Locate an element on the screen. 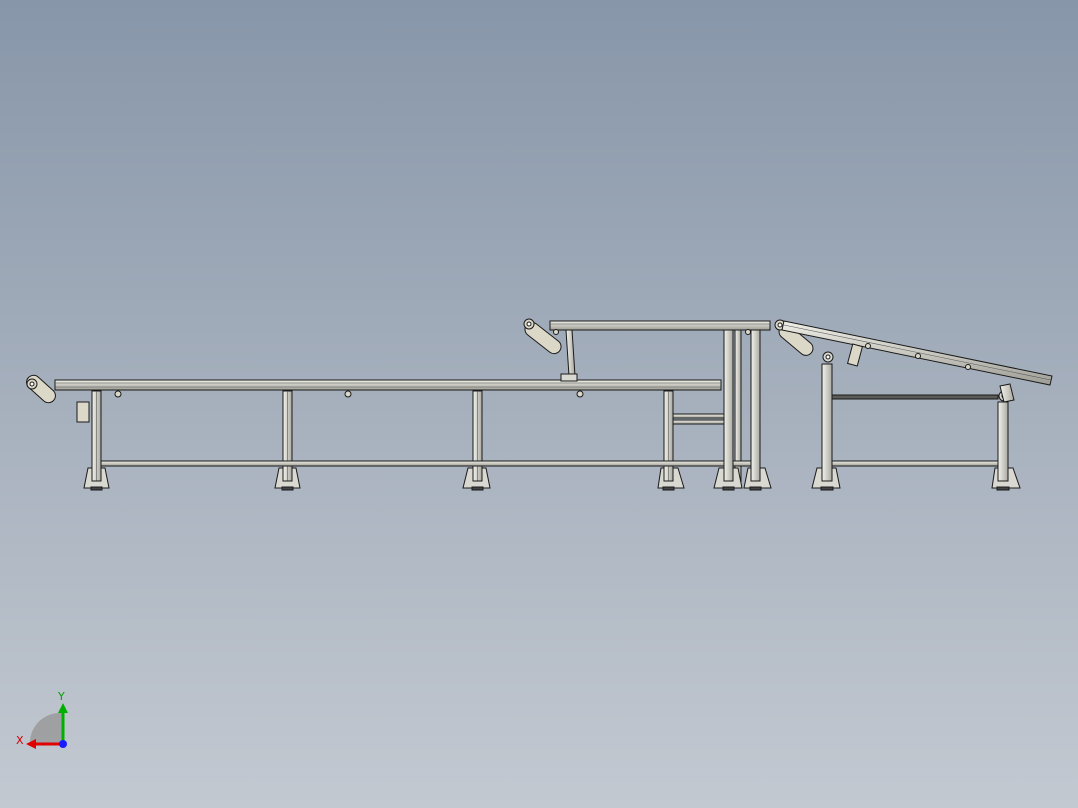 Image resolution: width=1078 pixels, height=808 pixels. incline-upper-crossbar is located at coordinates (915, 397).